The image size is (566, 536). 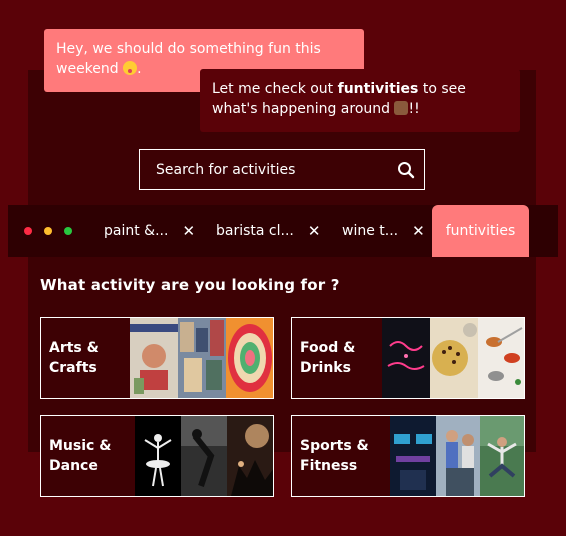 What do you see at coordinates (48, 231) in the screenshot?
I see `window-minimize-dot` at bounding box center [48, 231].